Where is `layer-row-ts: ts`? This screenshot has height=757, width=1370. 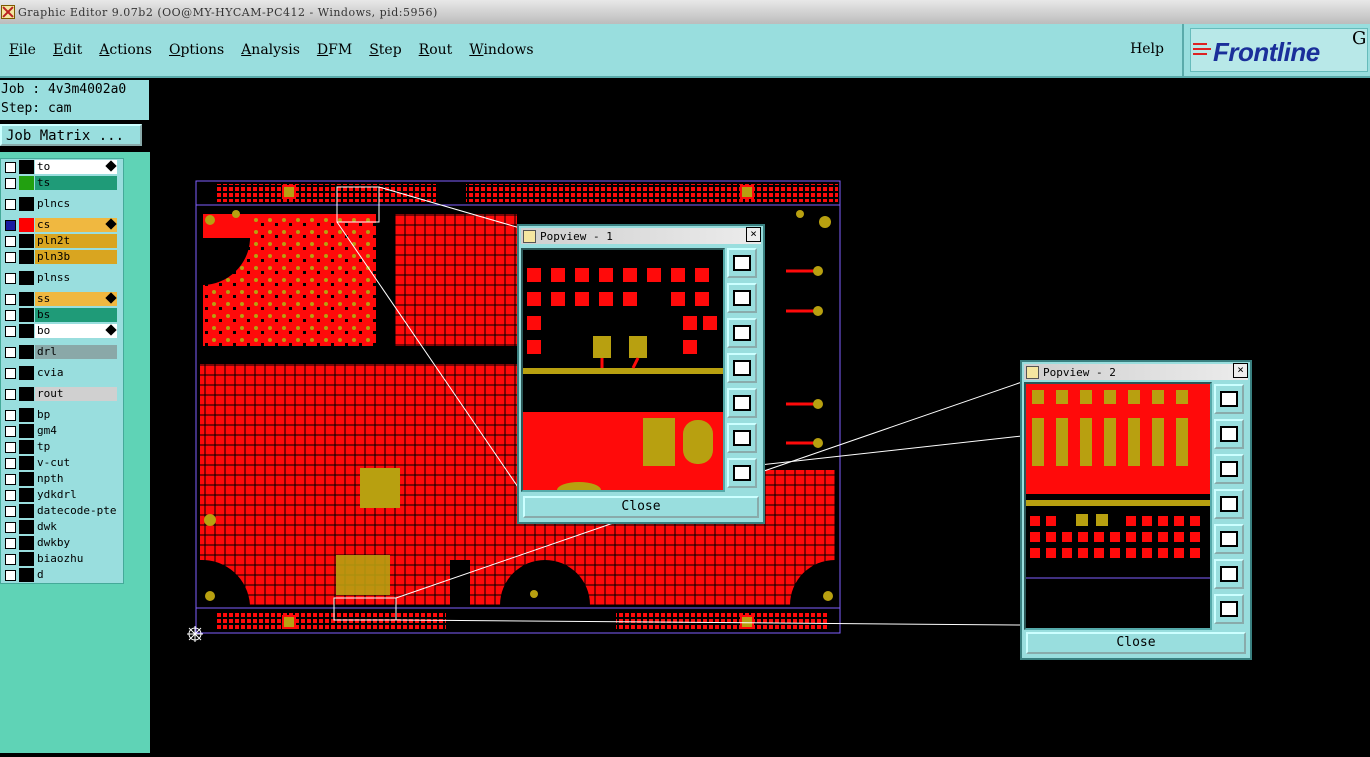 layer-row-ts: ts is located at coordinates (62, 183).